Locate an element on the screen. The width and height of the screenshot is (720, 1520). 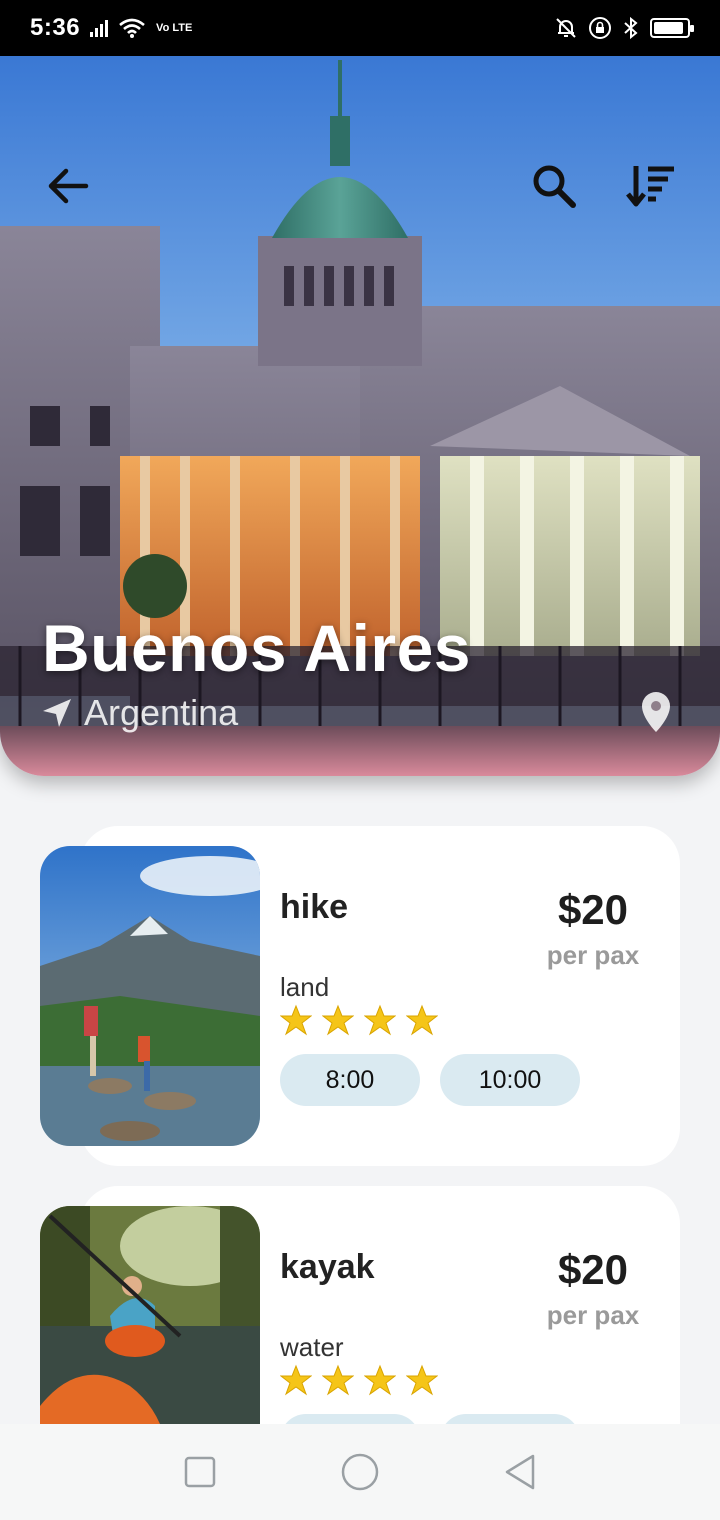
activity-name: kayak is located at coordinates (327, 1267).